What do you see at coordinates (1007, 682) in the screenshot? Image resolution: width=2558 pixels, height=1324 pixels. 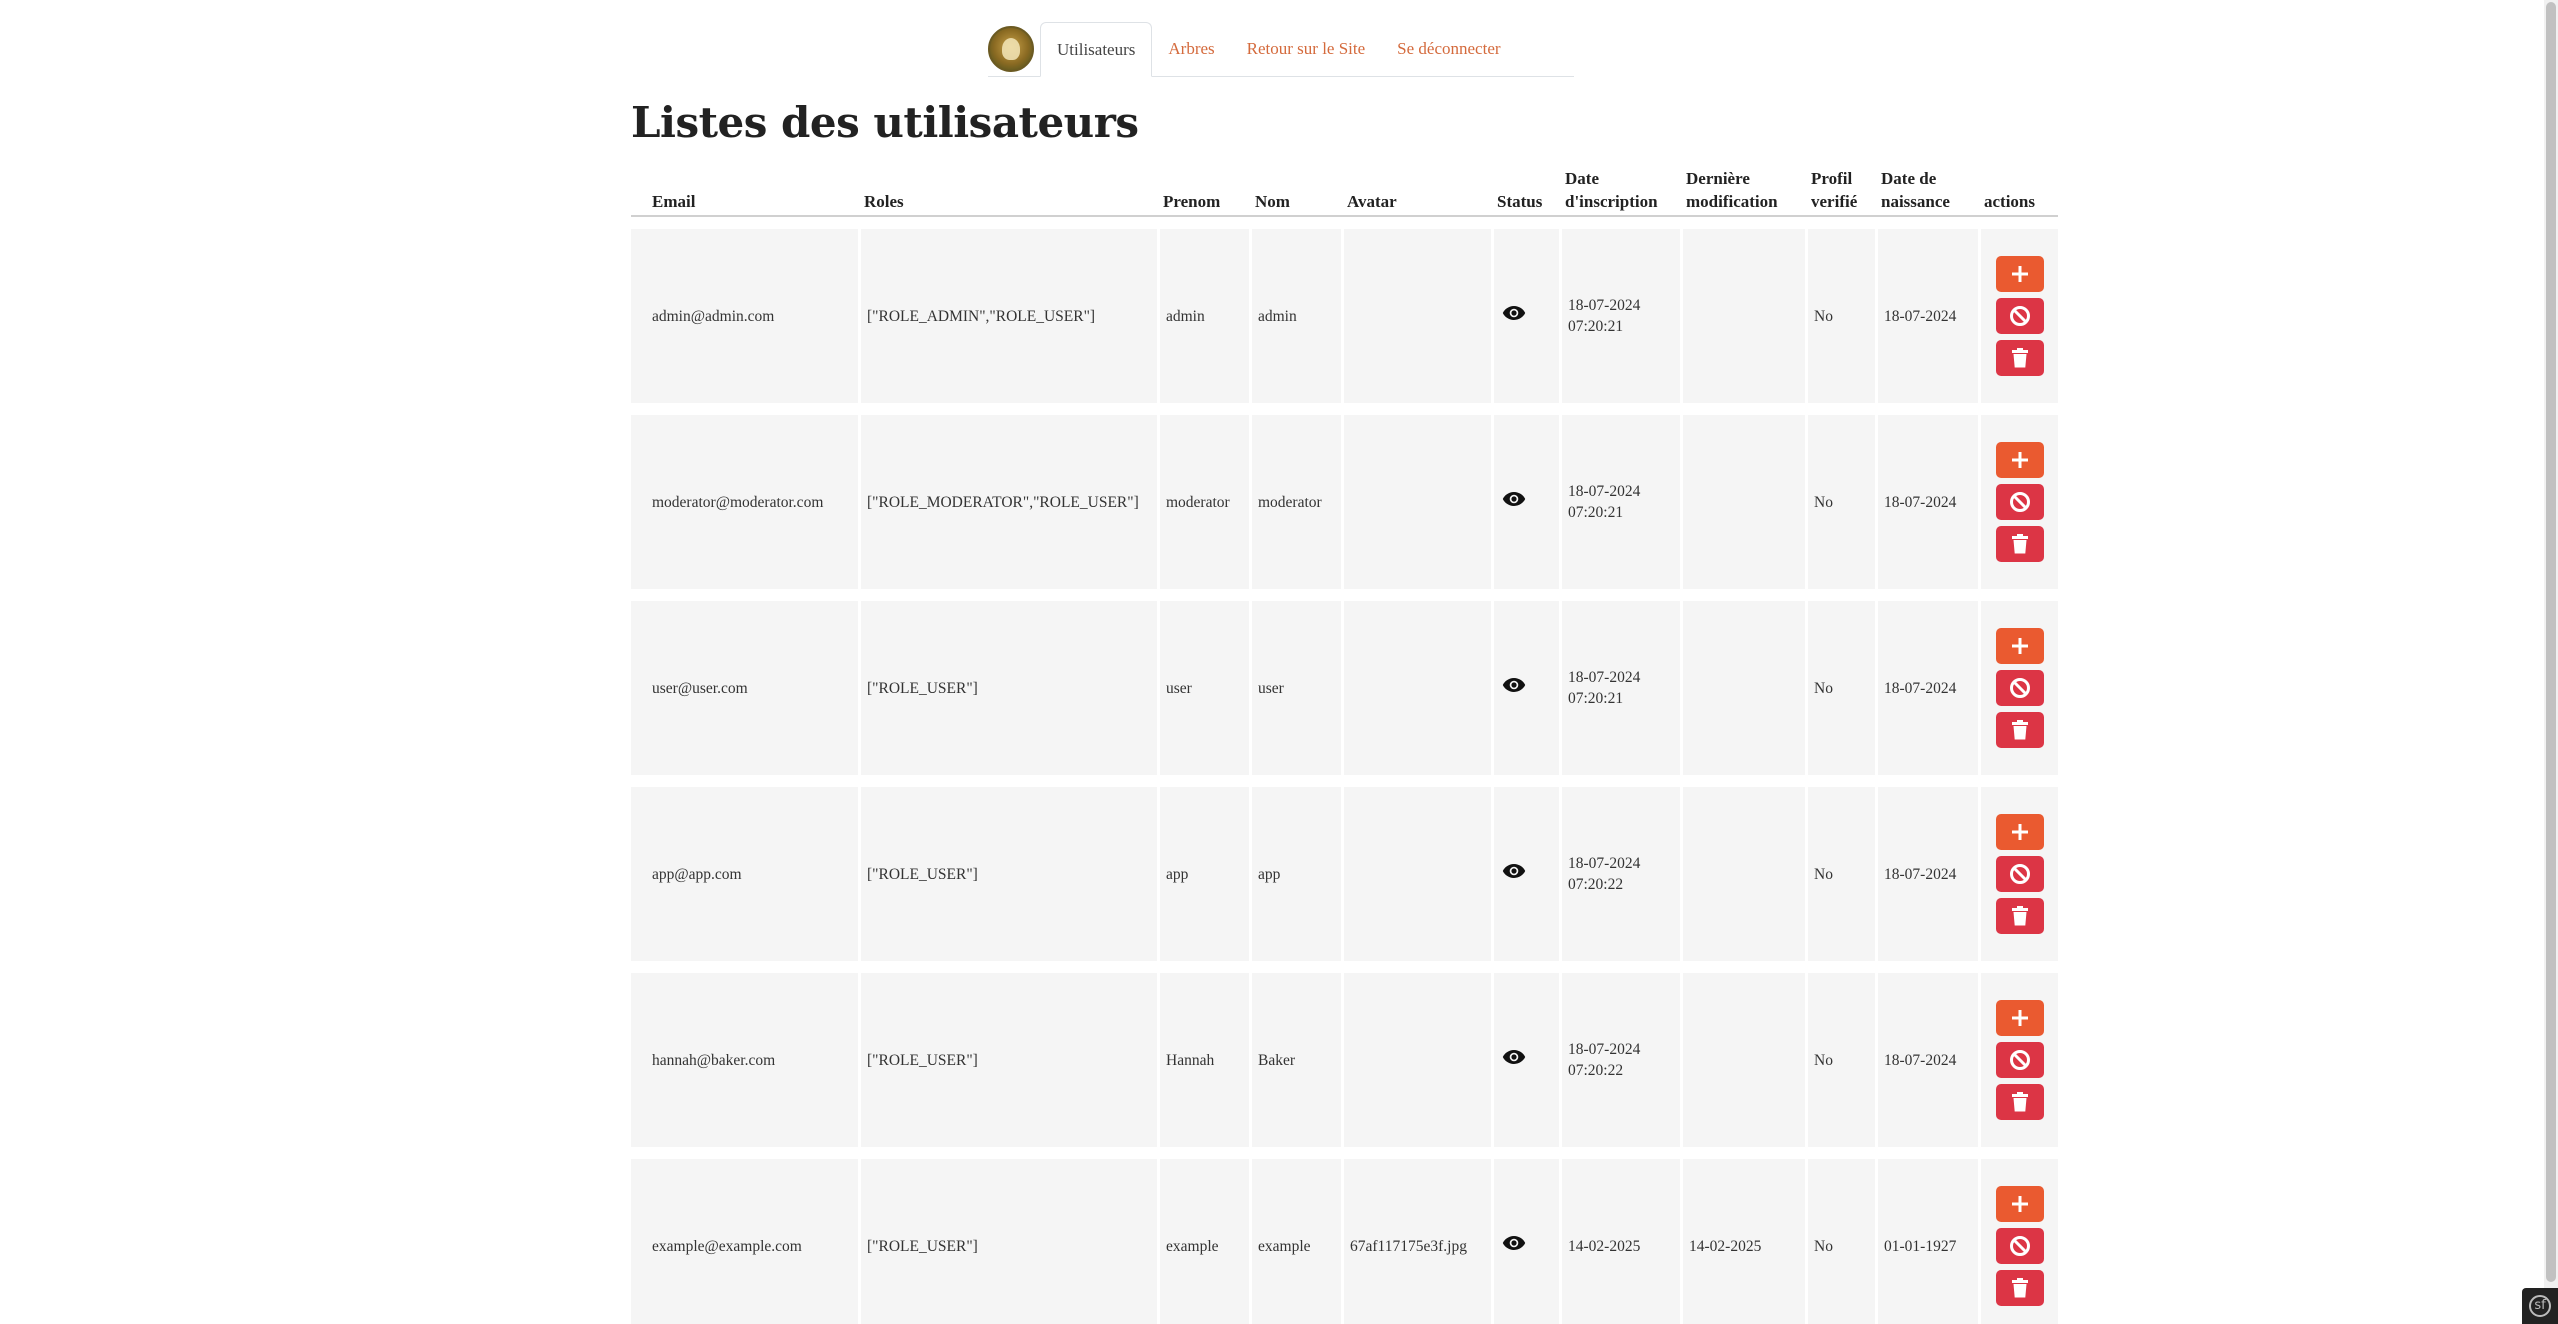 I see `cell-roles: ["ROLE_USER"]` at bounding box center [1007, 682].